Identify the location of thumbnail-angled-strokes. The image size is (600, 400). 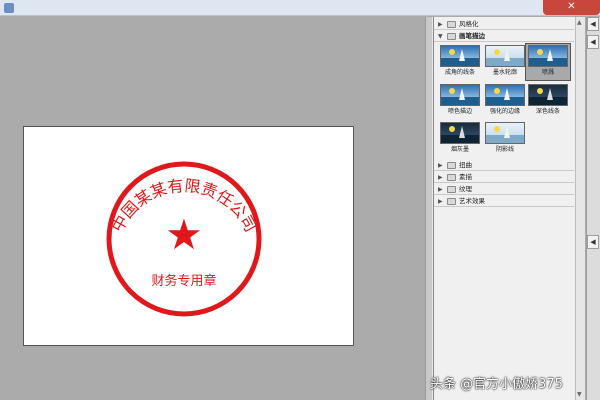
(460, 56).